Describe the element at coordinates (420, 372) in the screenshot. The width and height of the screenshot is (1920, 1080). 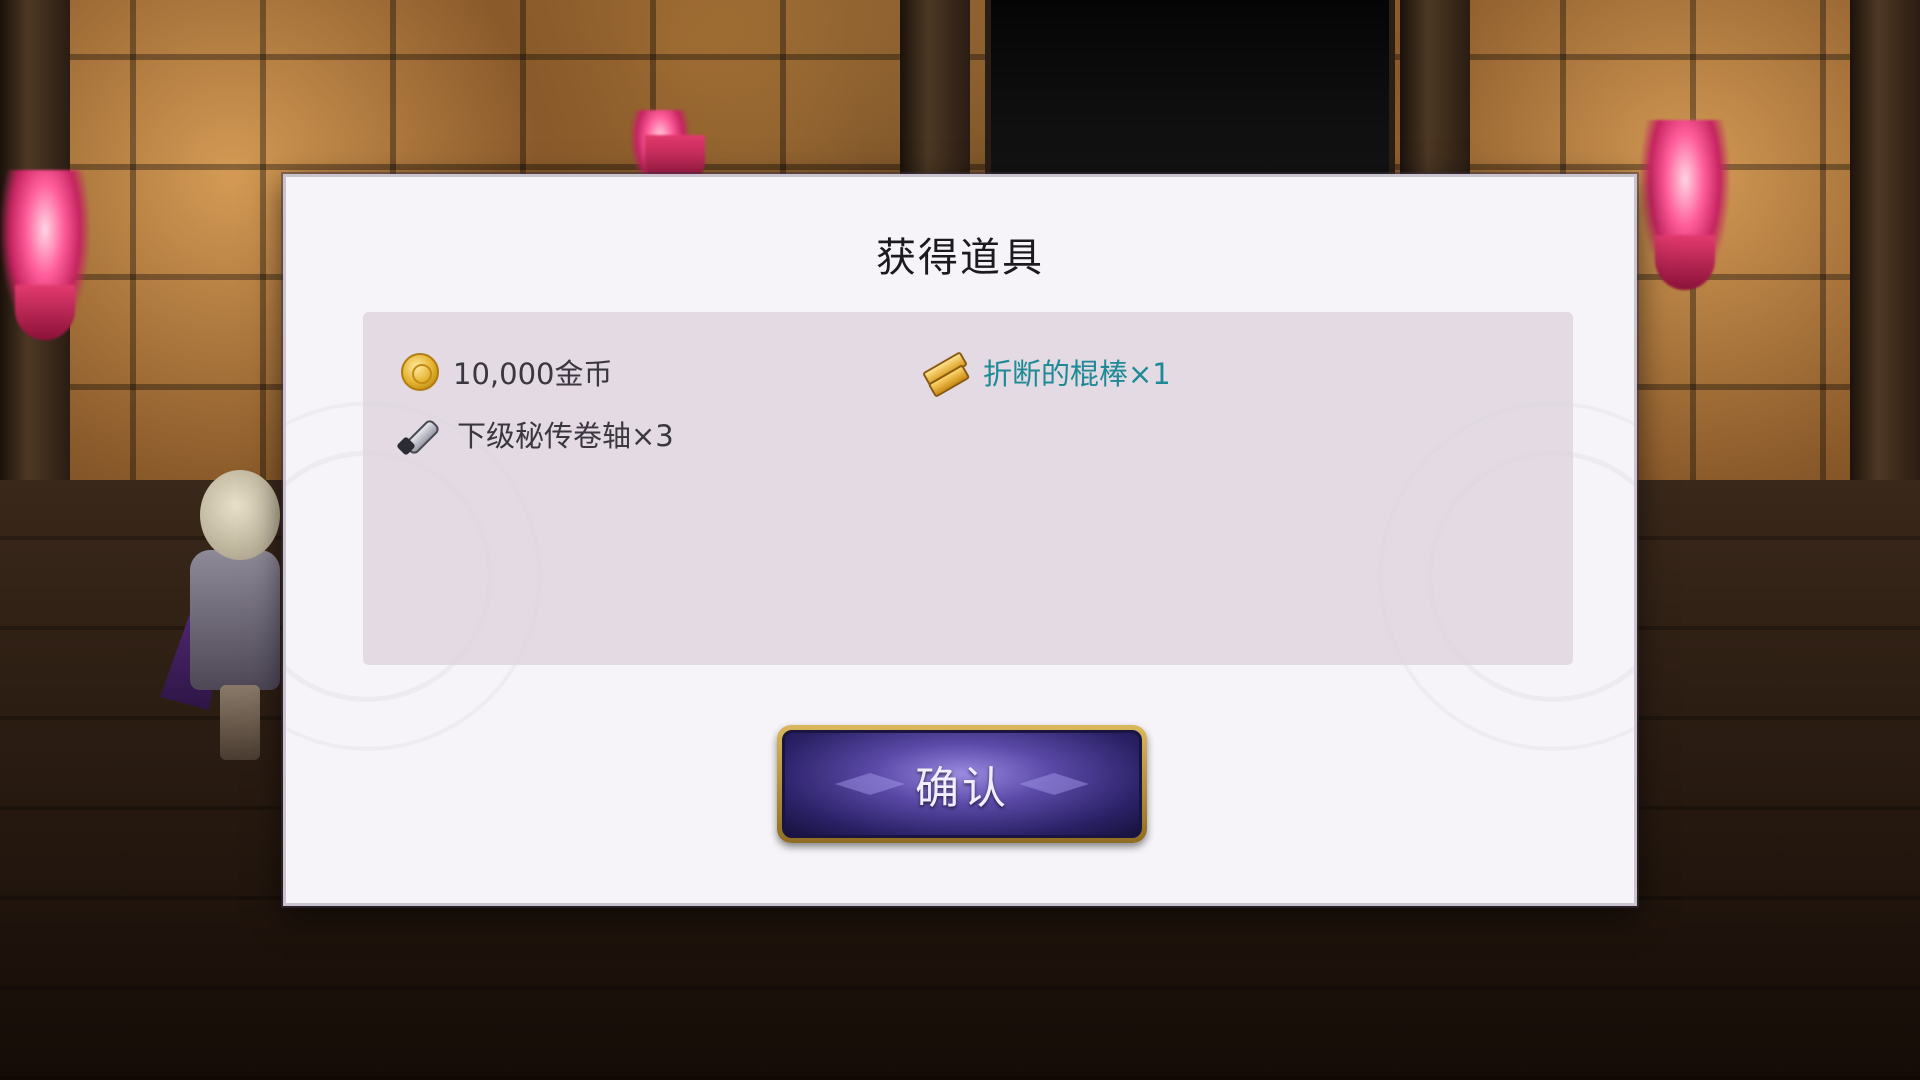
I see `gold-coin-icon` at that location.